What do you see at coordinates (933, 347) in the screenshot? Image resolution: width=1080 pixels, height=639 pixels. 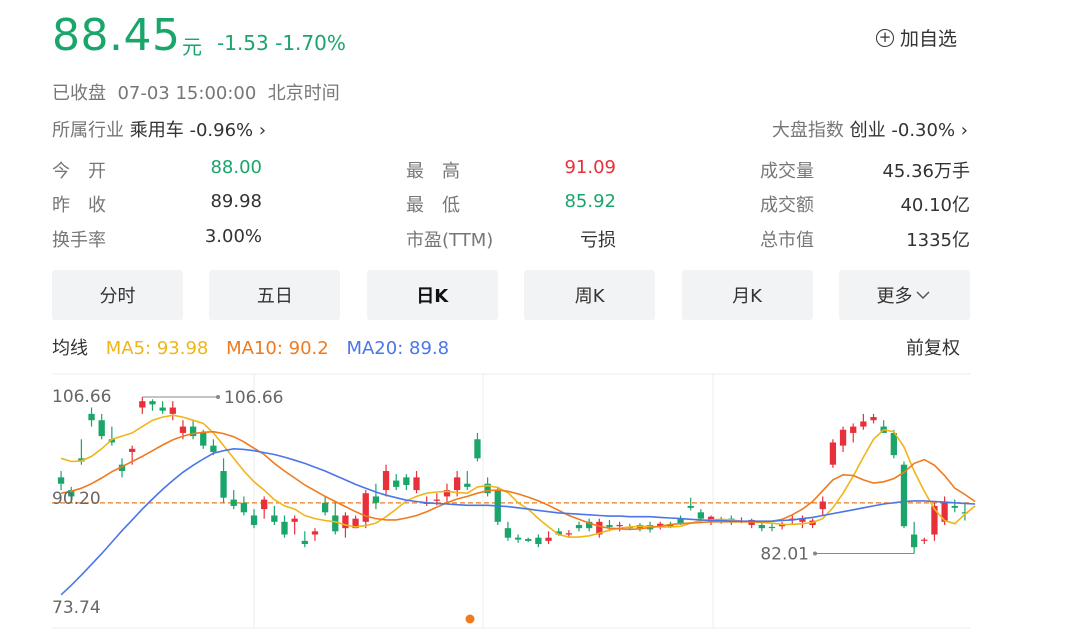 I see `adjust-mode-button: 前复权` at bounding box center [933, 347].